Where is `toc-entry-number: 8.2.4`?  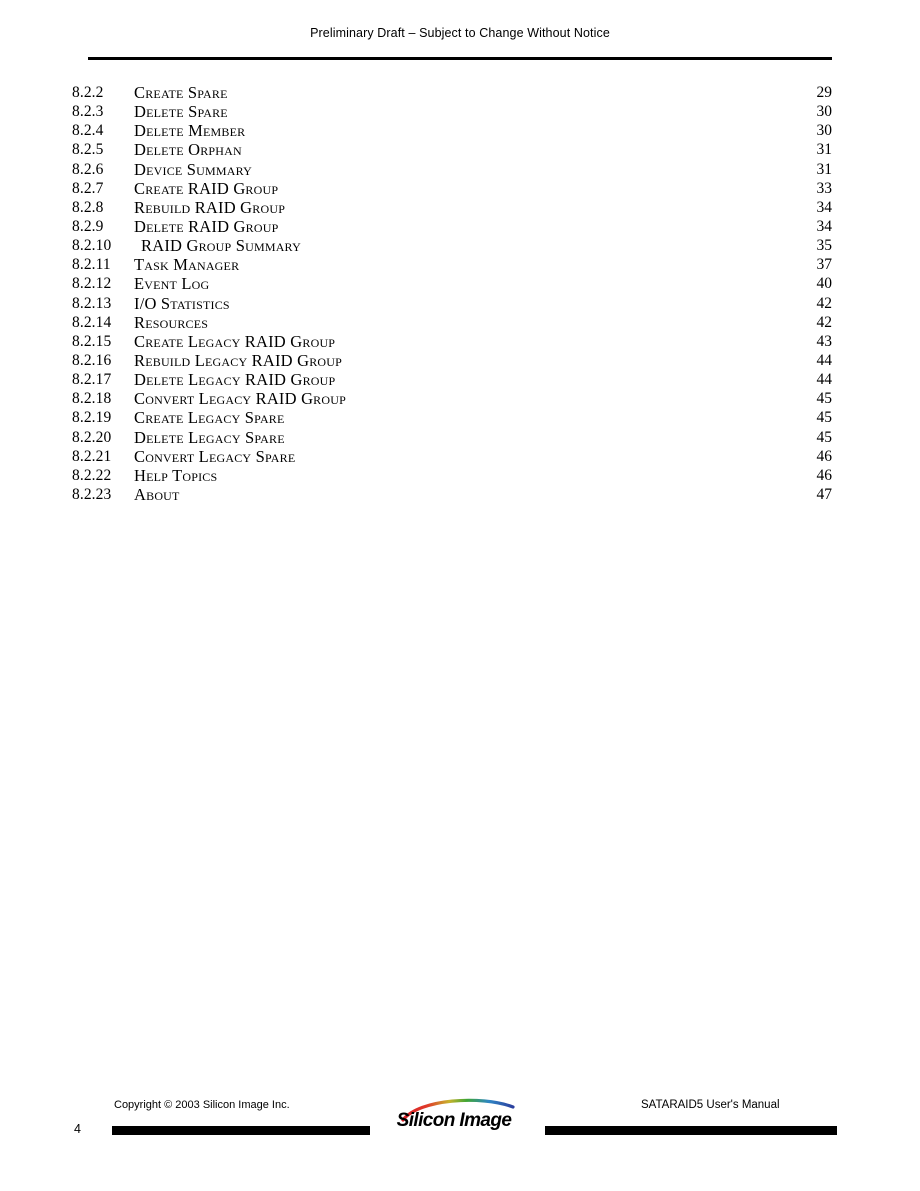 toc-entry-number: 8.2.4 is located at coordinates (88, 131).